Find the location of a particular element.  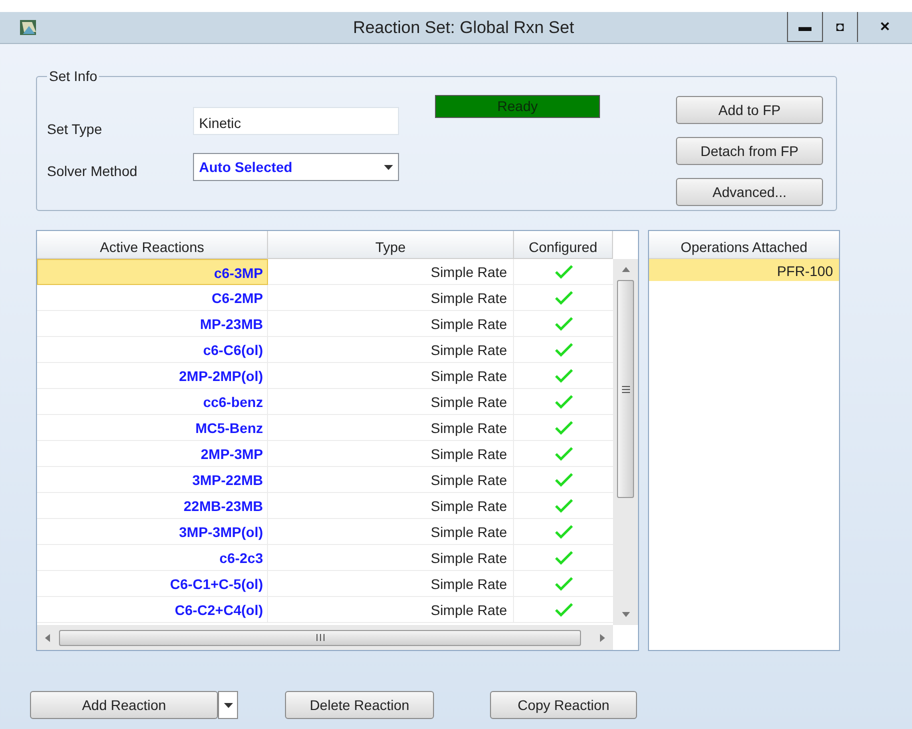

reaction-name-cell: c6-3MP is located at coordinates (152, 272).